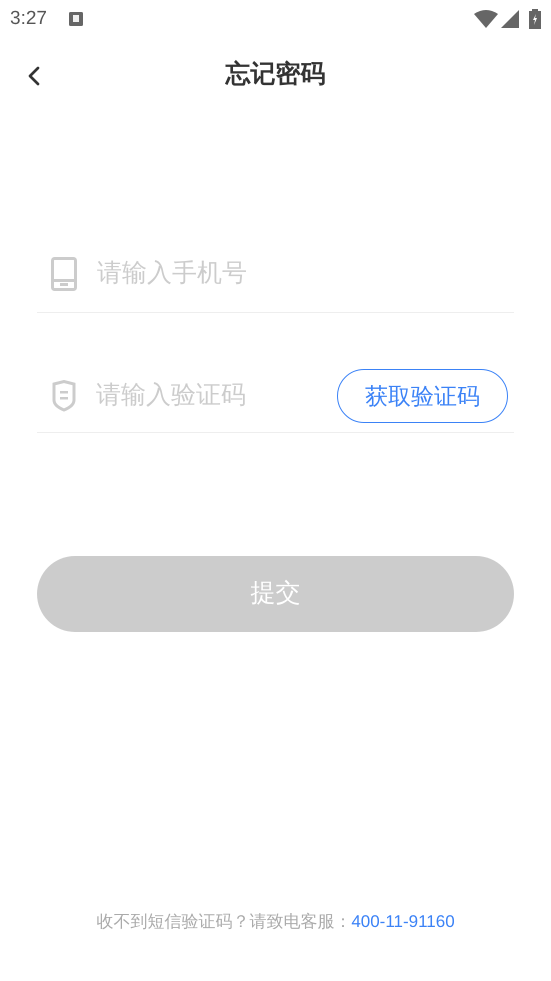 This screenshot has width=551, height=981. What do you see at coordinates (403, 921) in the screenshot?
I see `hotline-link: 400-11-91160` at bounding box center [403, 921].